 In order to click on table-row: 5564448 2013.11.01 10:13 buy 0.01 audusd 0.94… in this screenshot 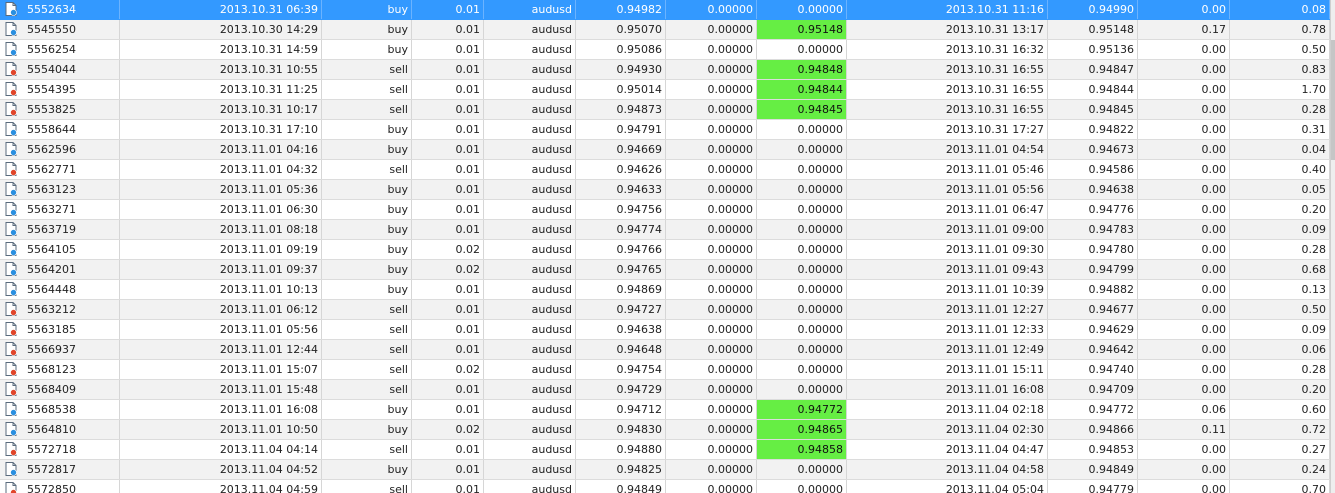, I will do `click(667, 290)`.